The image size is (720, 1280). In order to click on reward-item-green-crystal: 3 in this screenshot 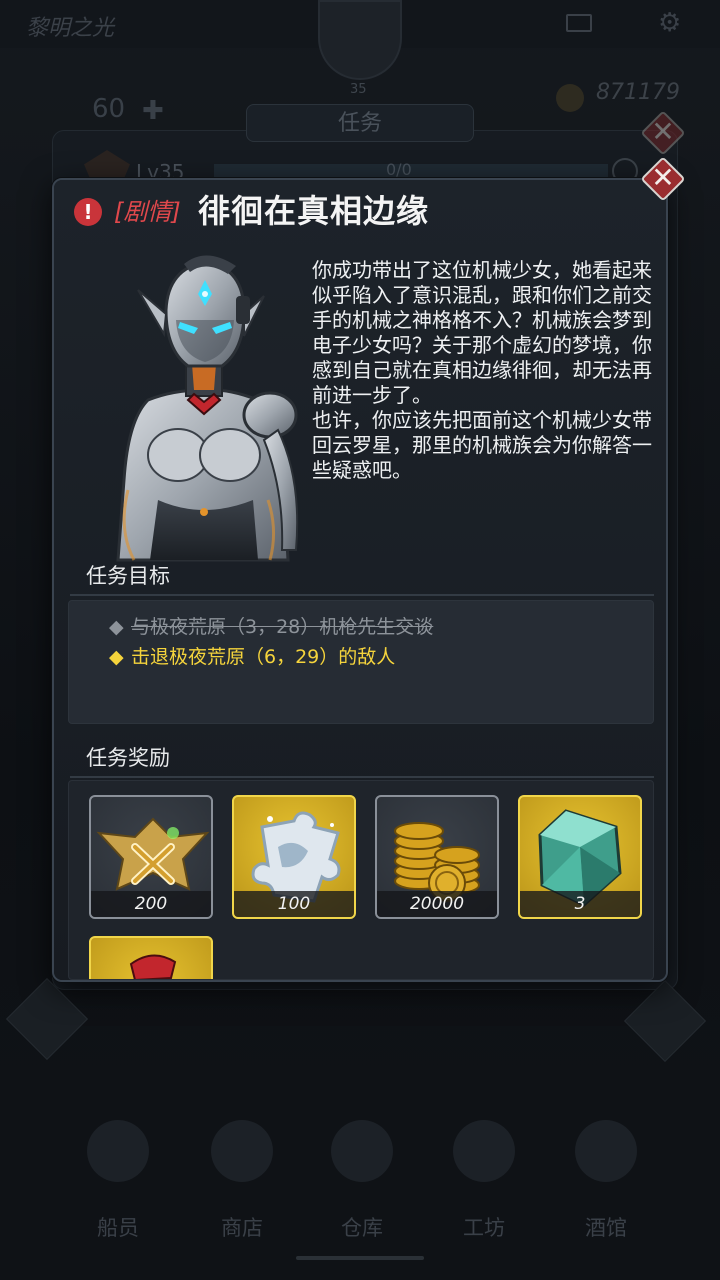, I will do `click(580, 857)`.